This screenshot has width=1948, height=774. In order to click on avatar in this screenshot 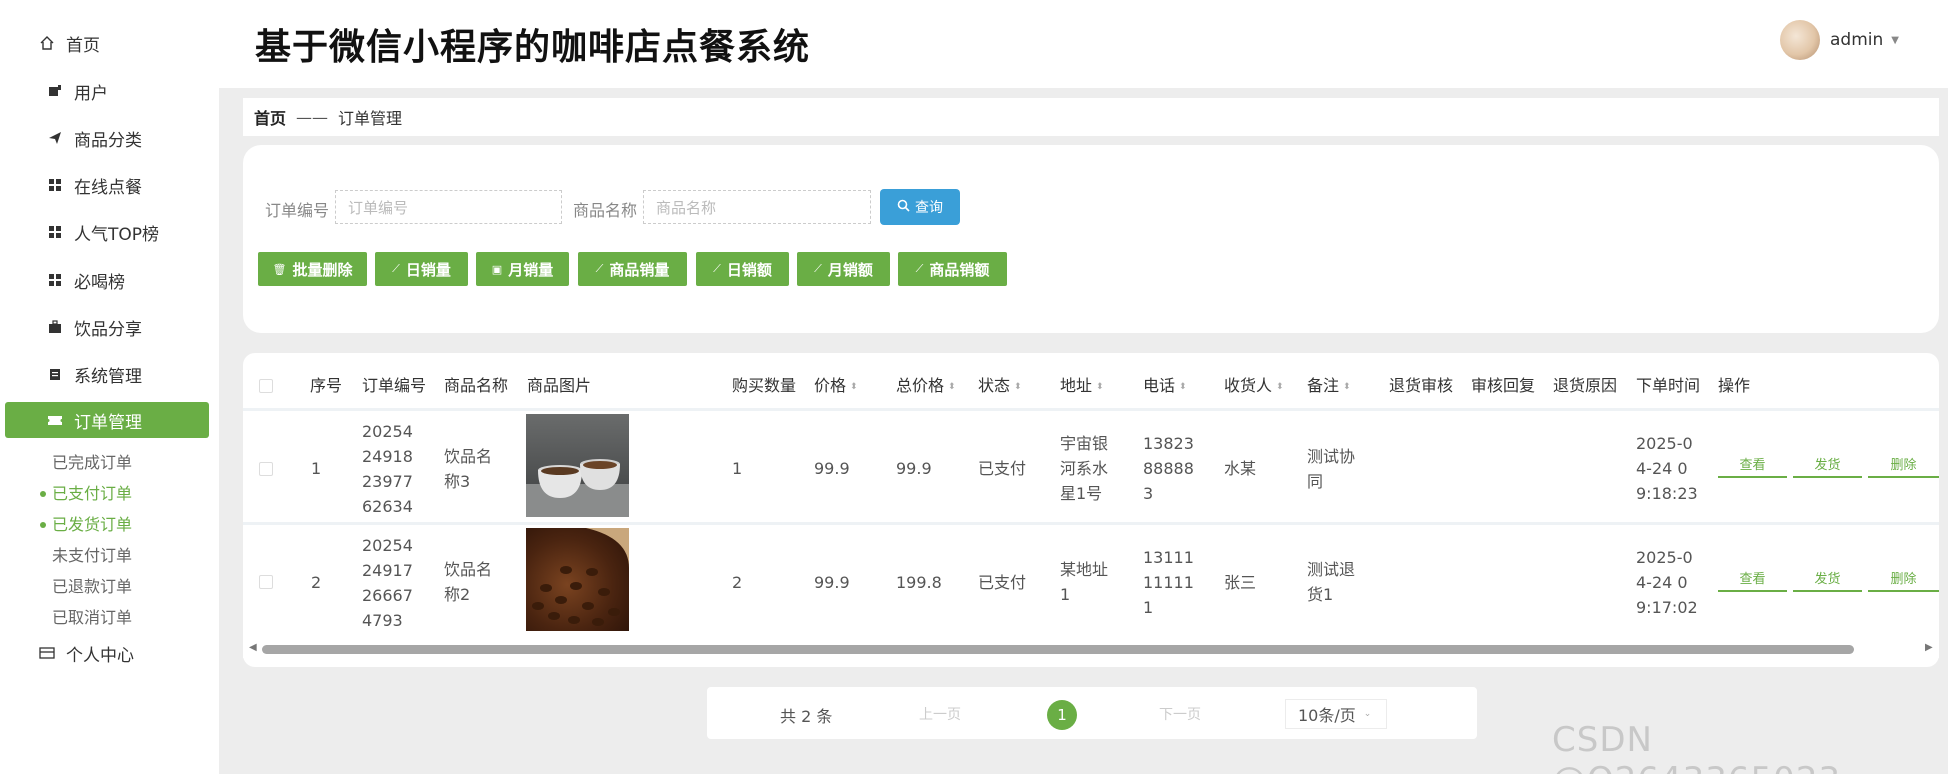, I will do `click(1800, 40)`.